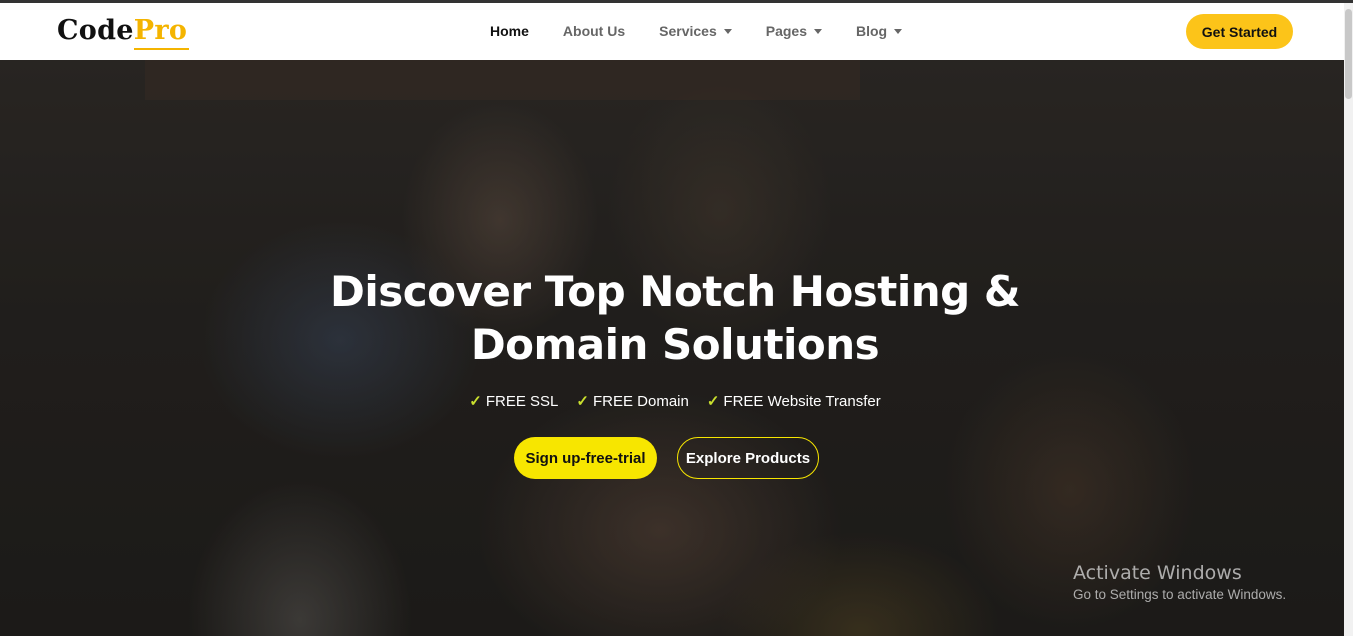 The height and width of the screenshot is (636, 1353). What do you see at coordinates (1180, 594) in the screenshot?
I see `watermark-subtitle: Go to Settings to activate Windows.` at bounding box center [1180, 594].